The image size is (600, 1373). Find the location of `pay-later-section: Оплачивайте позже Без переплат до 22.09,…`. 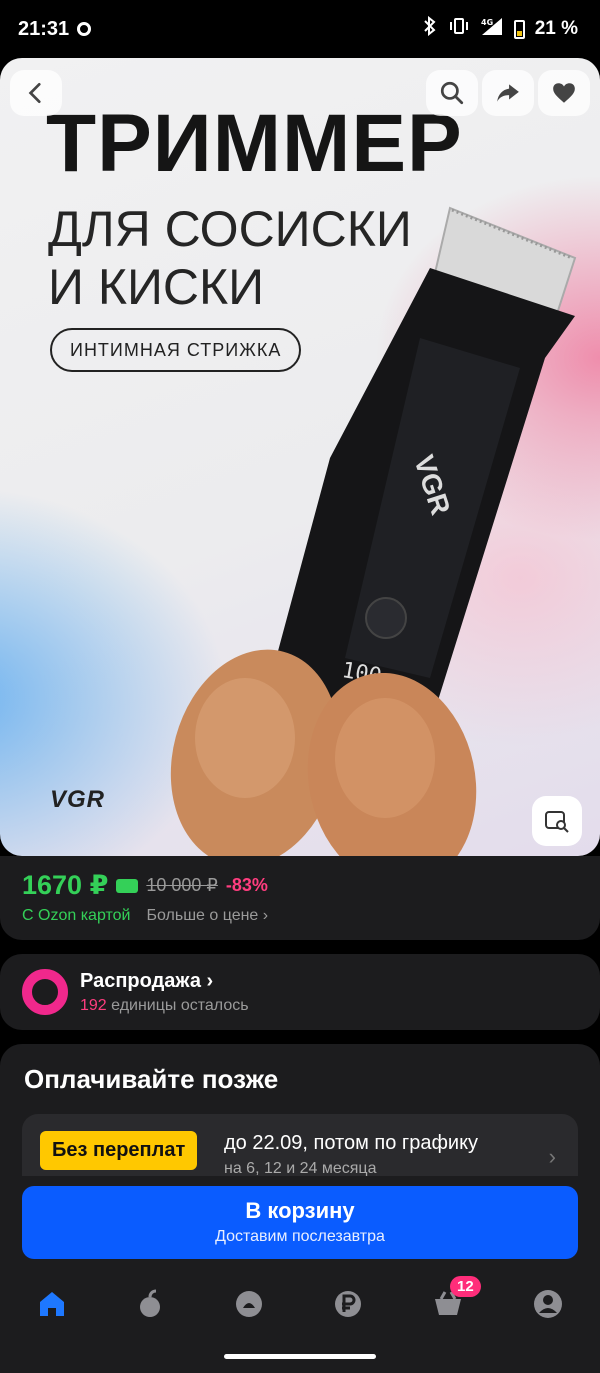

pay-later-section: Оплачивайте позже Без переплат до 22.09,… is located at coordinates (300, 1114).